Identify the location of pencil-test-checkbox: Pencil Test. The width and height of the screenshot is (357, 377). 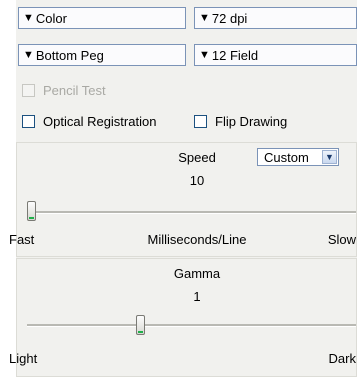
(64, 90).